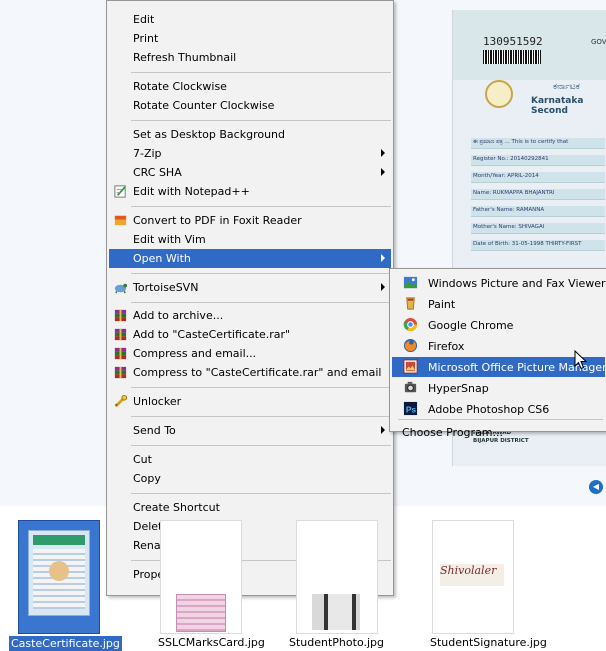 Image resolution: width=606 pixels, height=651 pixels. I want to click on menu-item-send-to: Send To, so click(250, 430).